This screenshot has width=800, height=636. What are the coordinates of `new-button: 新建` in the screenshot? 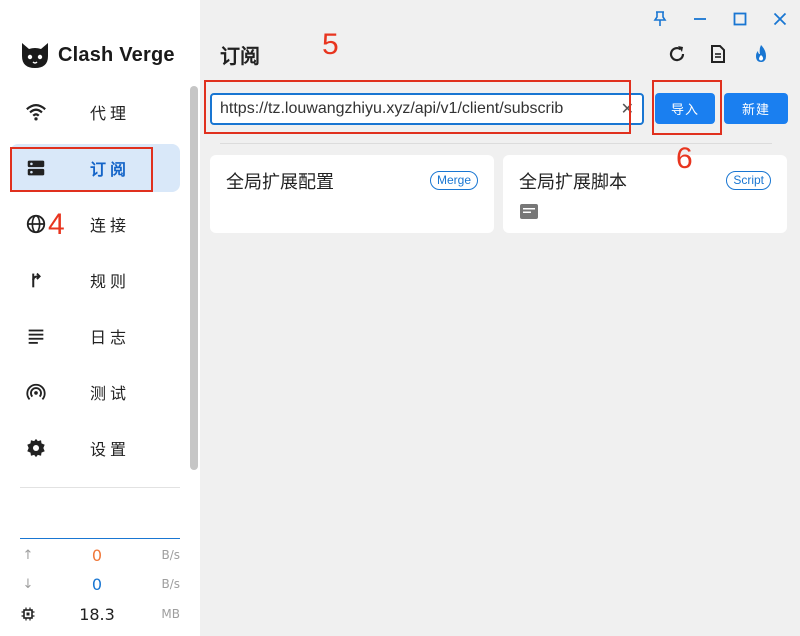 It's located at (756, 108).